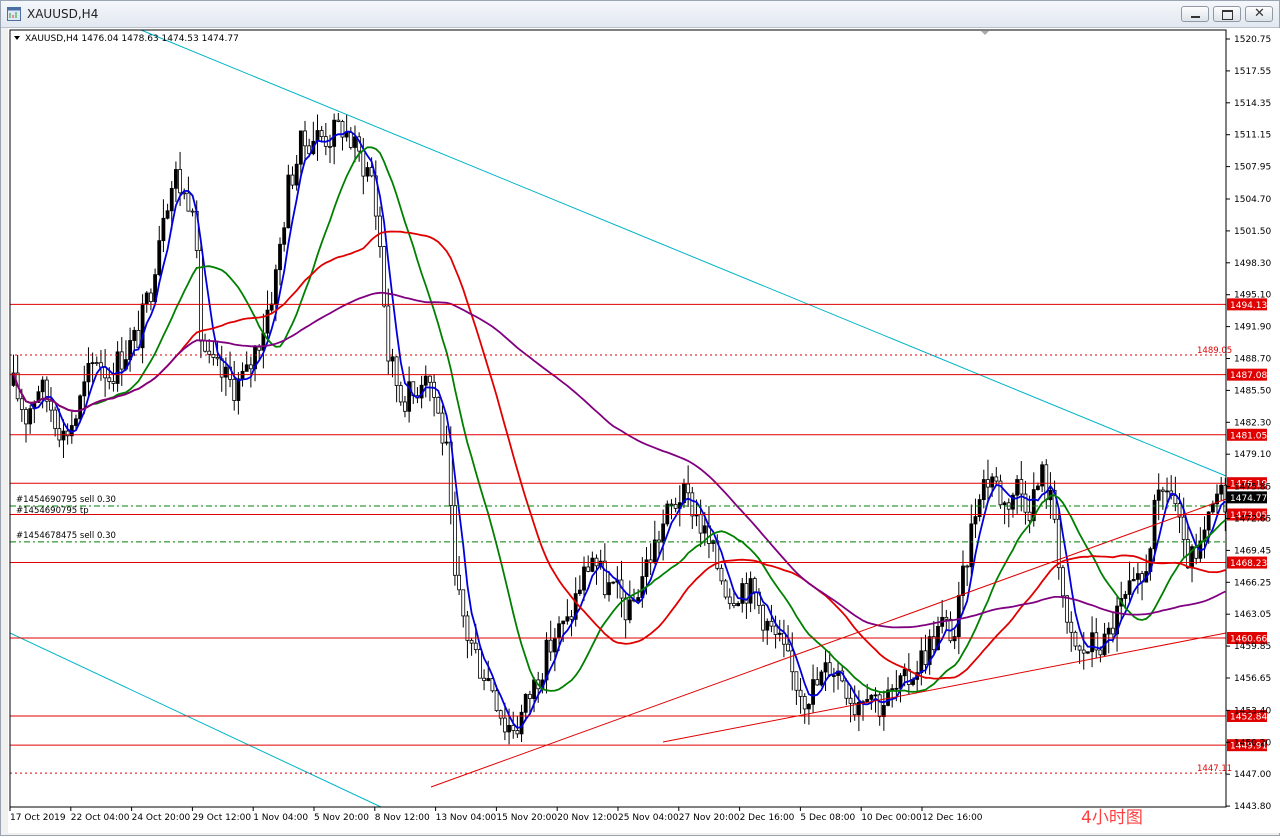 The height and width of the screenshot is (838, 1280). What do you see at coordinates (640, 14) in the screenshot?
I see `title-bar: XAUUSD,H4 ✕` at bounding box center [640, 14].